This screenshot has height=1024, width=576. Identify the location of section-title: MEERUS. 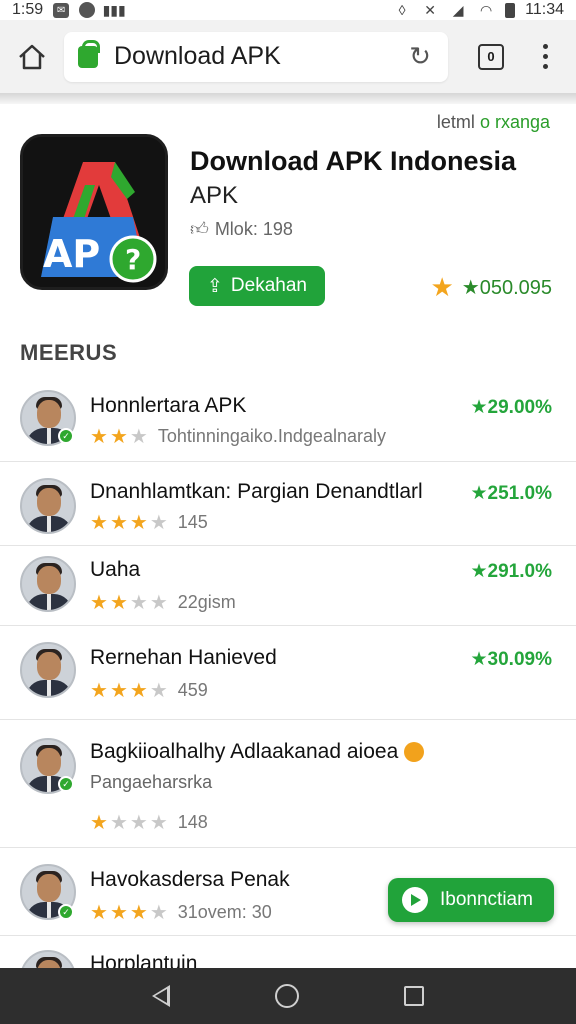
(69, 352).